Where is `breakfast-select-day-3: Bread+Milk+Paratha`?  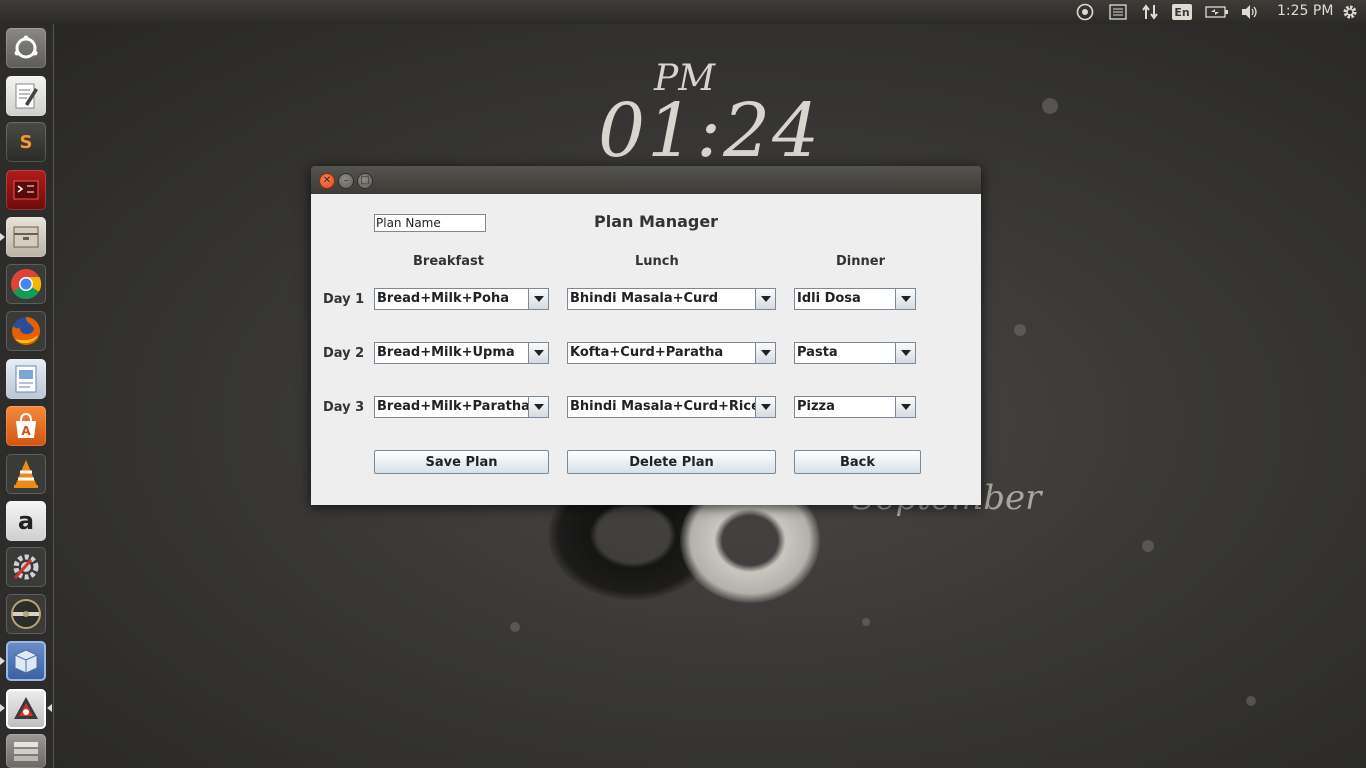 breakfast-select-day-3: Bread+Milk+Paratha is located at coordinates (461, 407).